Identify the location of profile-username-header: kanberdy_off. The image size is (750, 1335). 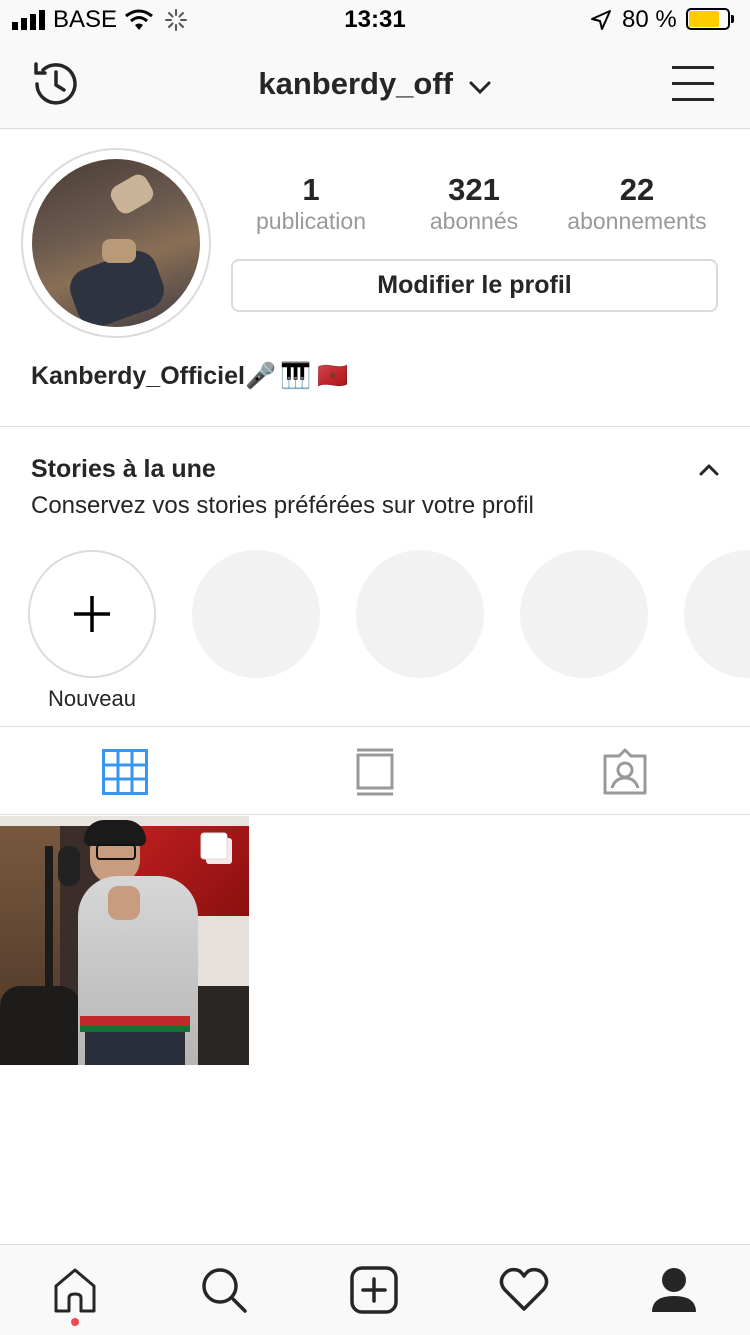
(375, 85).